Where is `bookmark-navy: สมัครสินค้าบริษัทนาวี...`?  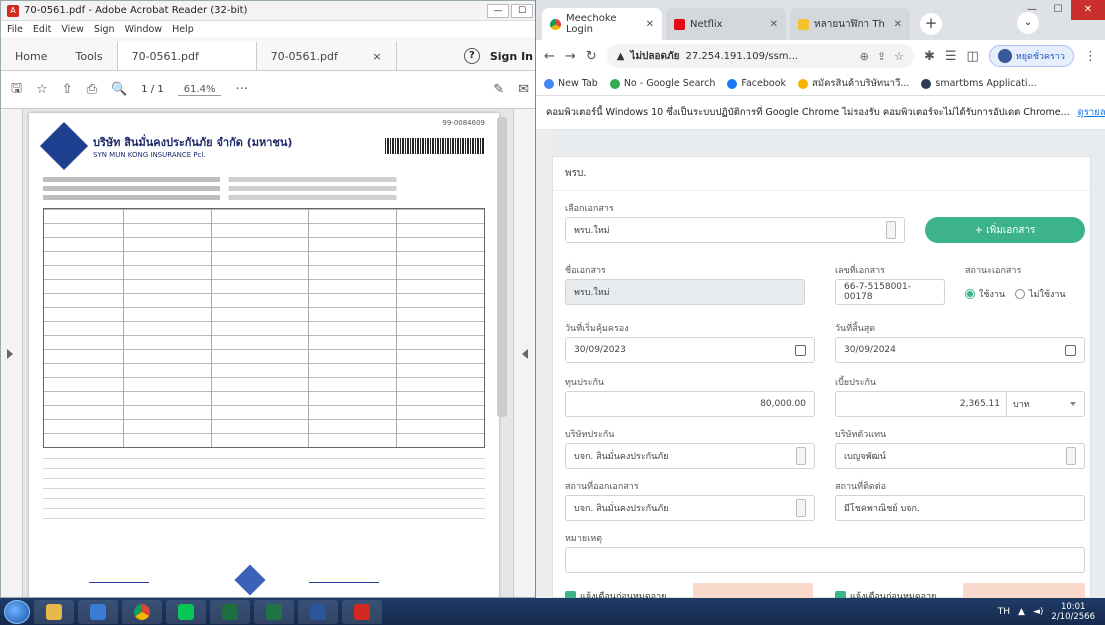 bookmark-navy: สมัครสินค้าบริษัทนาวี... is located at coordinates (853, 83).